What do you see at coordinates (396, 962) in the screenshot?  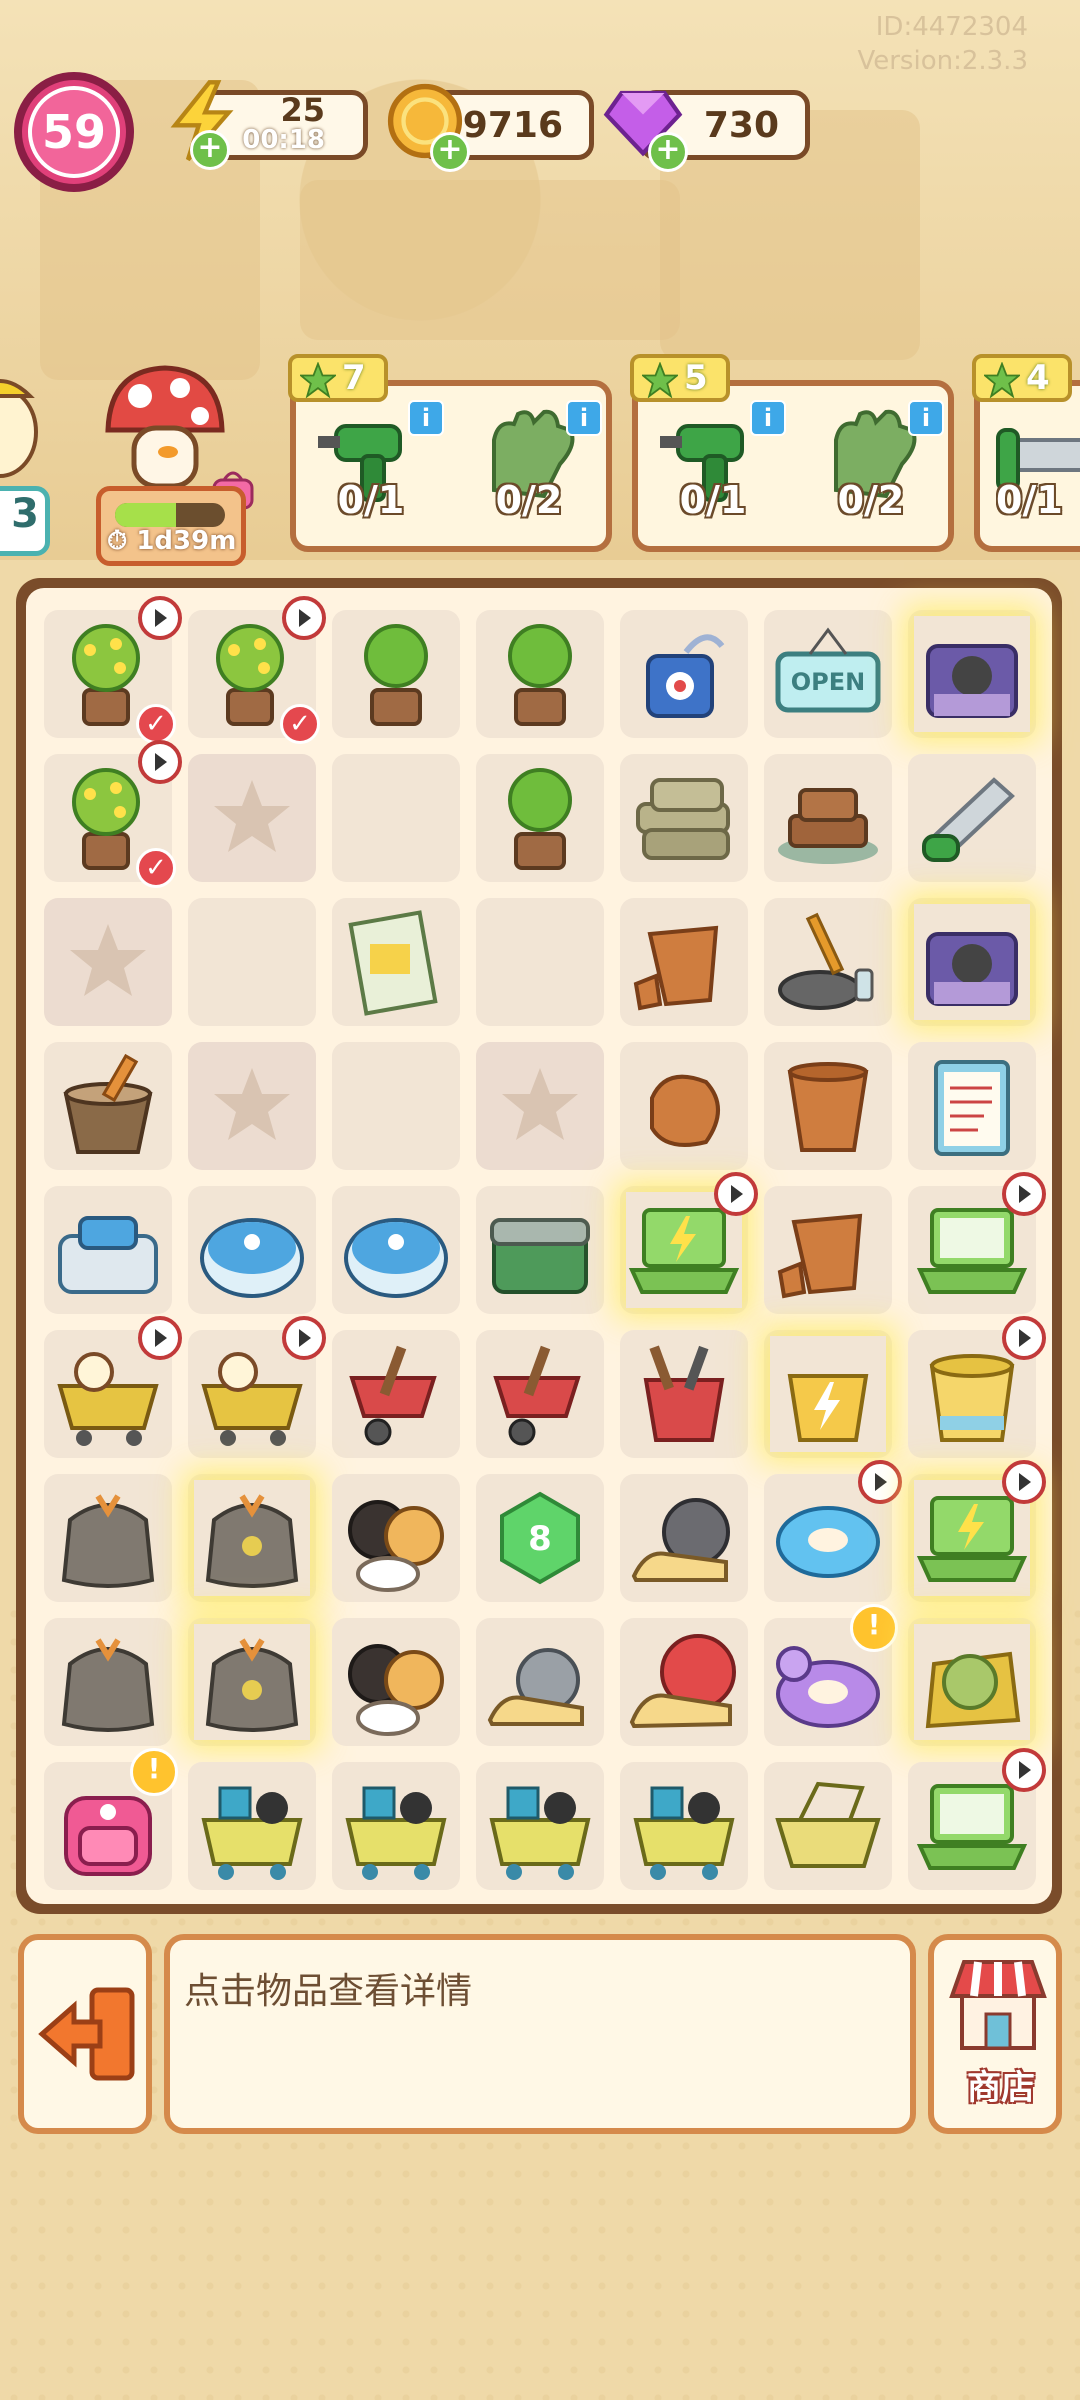 I see `board-item-newspaper` at bounding box center [396, 962].